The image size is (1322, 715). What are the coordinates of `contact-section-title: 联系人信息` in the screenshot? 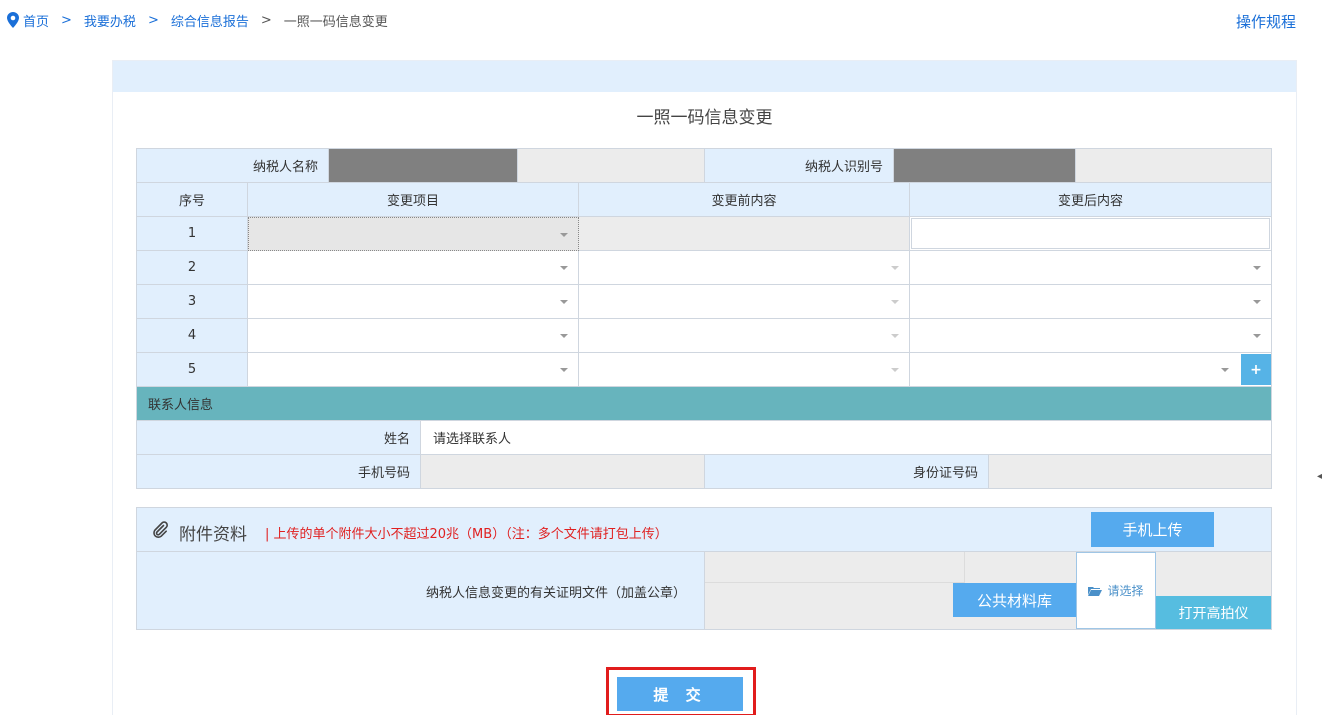 It's located at (704, 404).